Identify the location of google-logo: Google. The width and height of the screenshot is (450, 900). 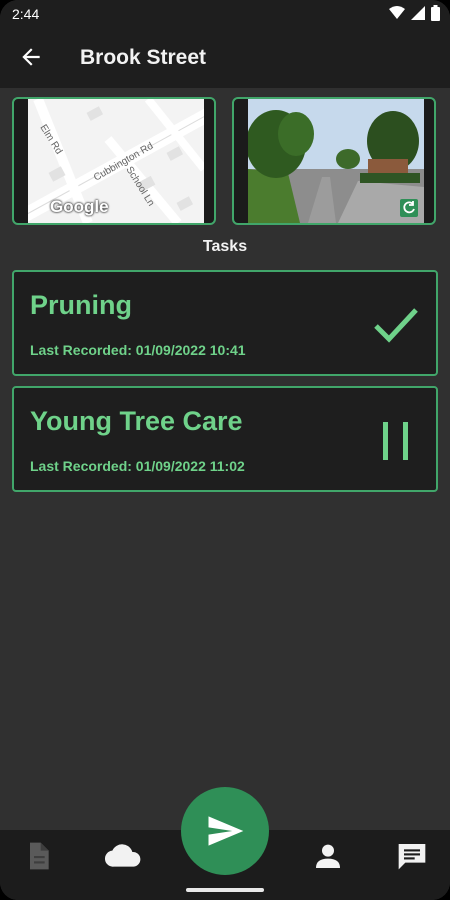
(79, 206).